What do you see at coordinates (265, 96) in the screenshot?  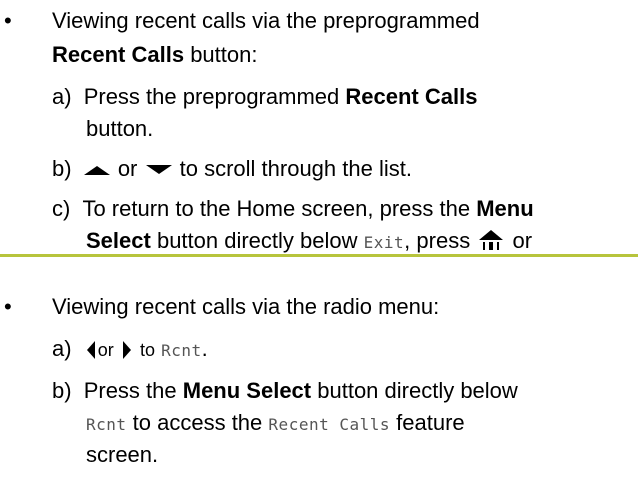 I see `step-1a-line1: a) Press the preprogrammed Recent Calls` at bounding box center [265, 96].